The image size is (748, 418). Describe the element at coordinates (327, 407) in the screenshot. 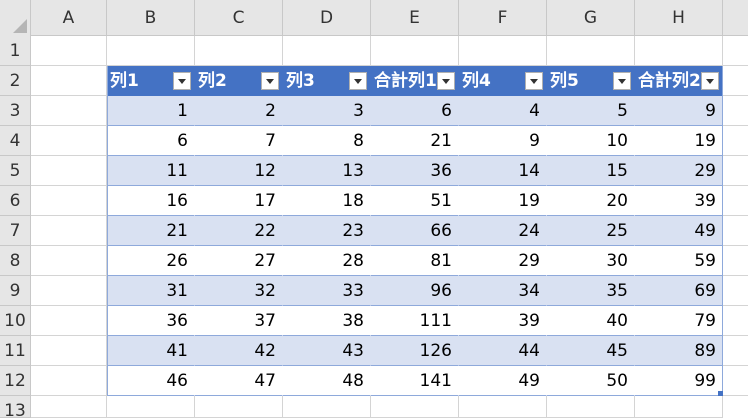

I see `cell-d13` at that location.